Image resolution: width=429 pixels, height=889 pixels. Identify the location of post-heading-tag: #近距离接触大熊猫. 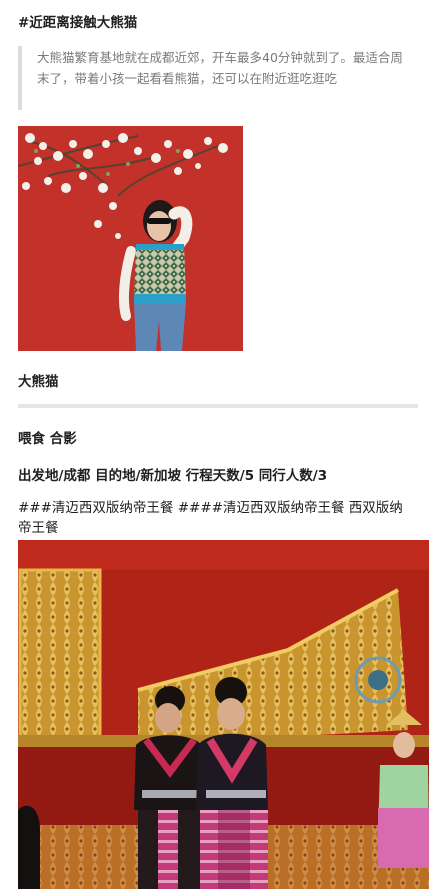
(77, 21).